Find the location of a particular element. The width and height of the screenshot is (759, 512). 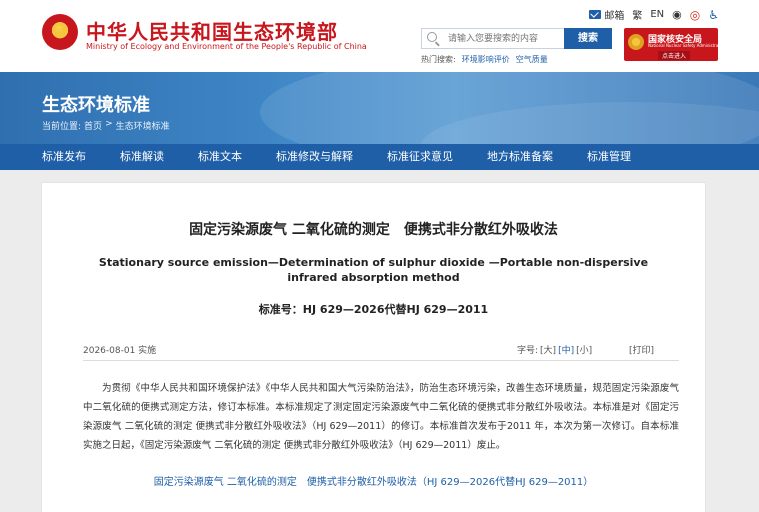

mail-label: 邮箱 is located at coordinates (614, 16).